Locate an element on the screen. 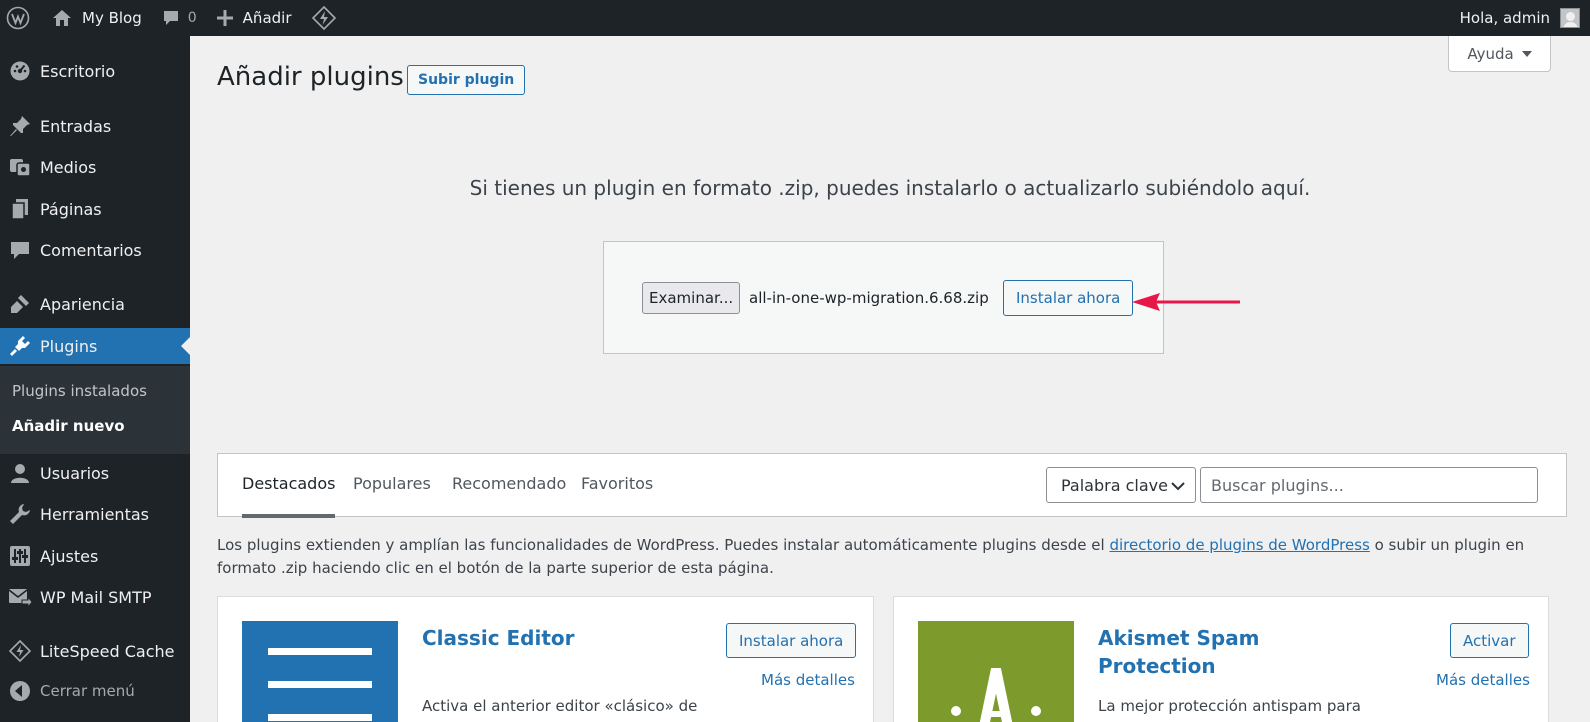  page-title: Añadir plugins is located at coordinates (310, 77).